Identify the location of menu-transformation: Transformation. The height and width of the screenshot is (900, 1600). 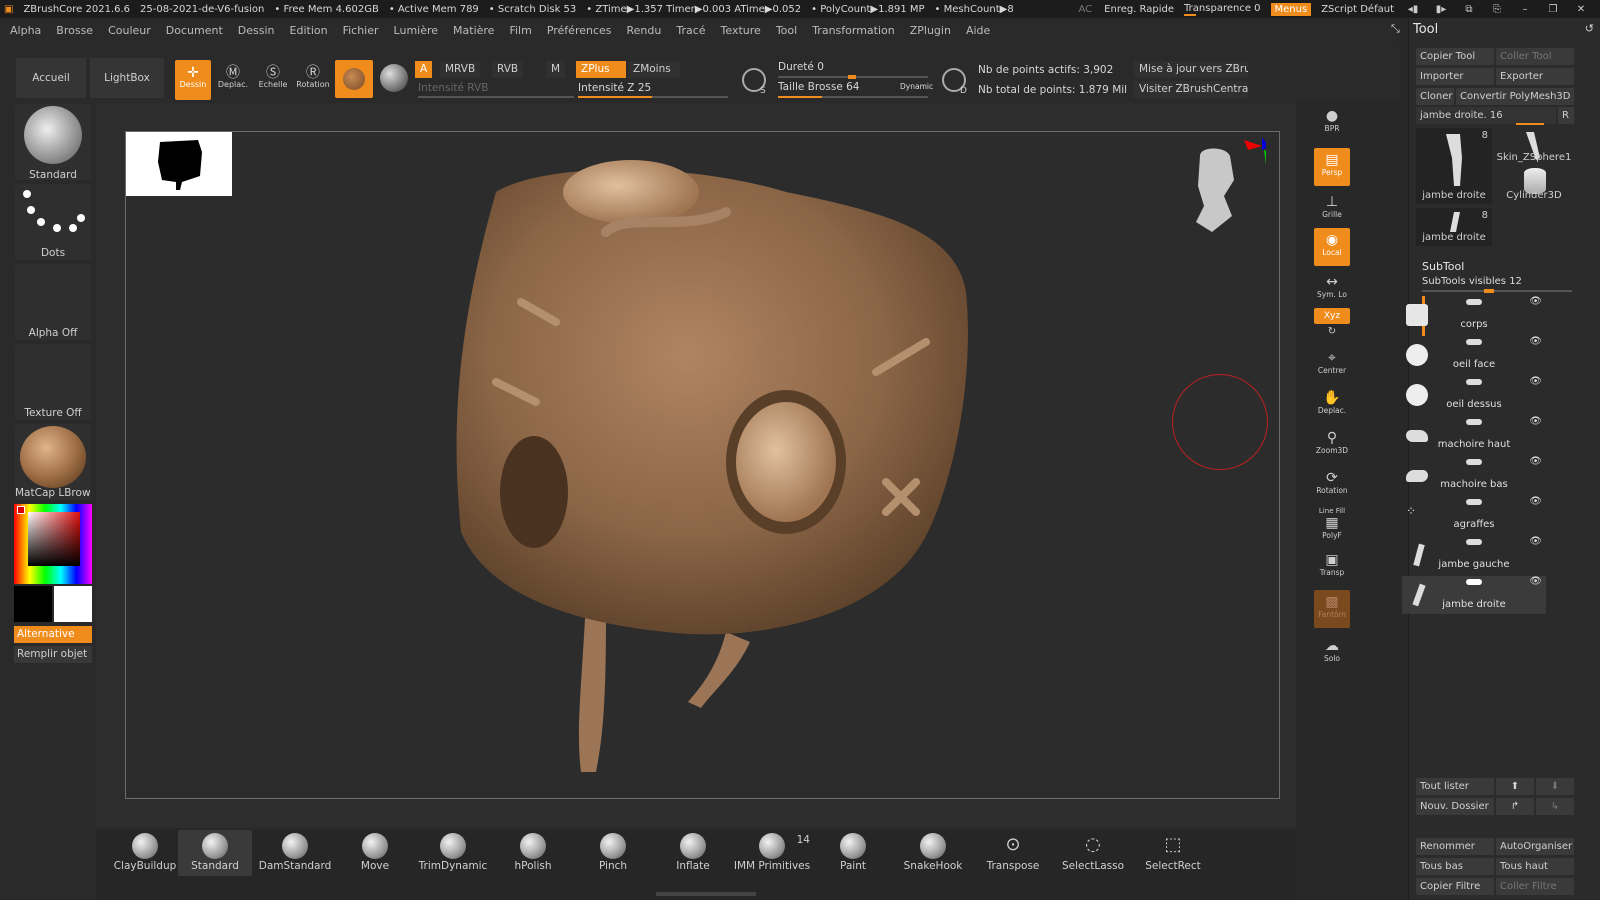
(853, 30).